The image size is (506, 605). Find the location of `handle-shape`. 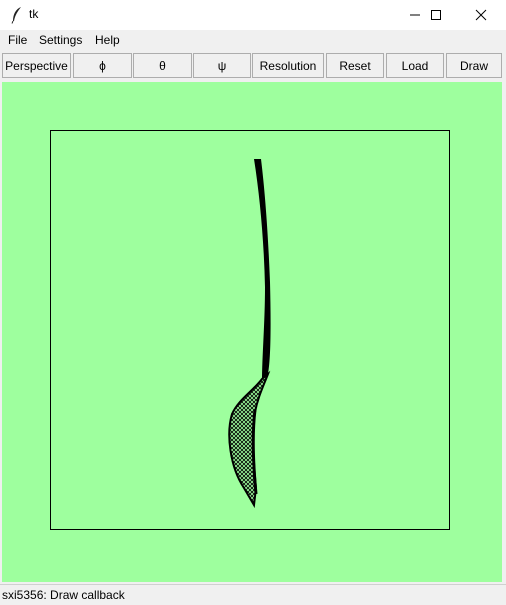

handle-shape is located at coordinates (262, 270).